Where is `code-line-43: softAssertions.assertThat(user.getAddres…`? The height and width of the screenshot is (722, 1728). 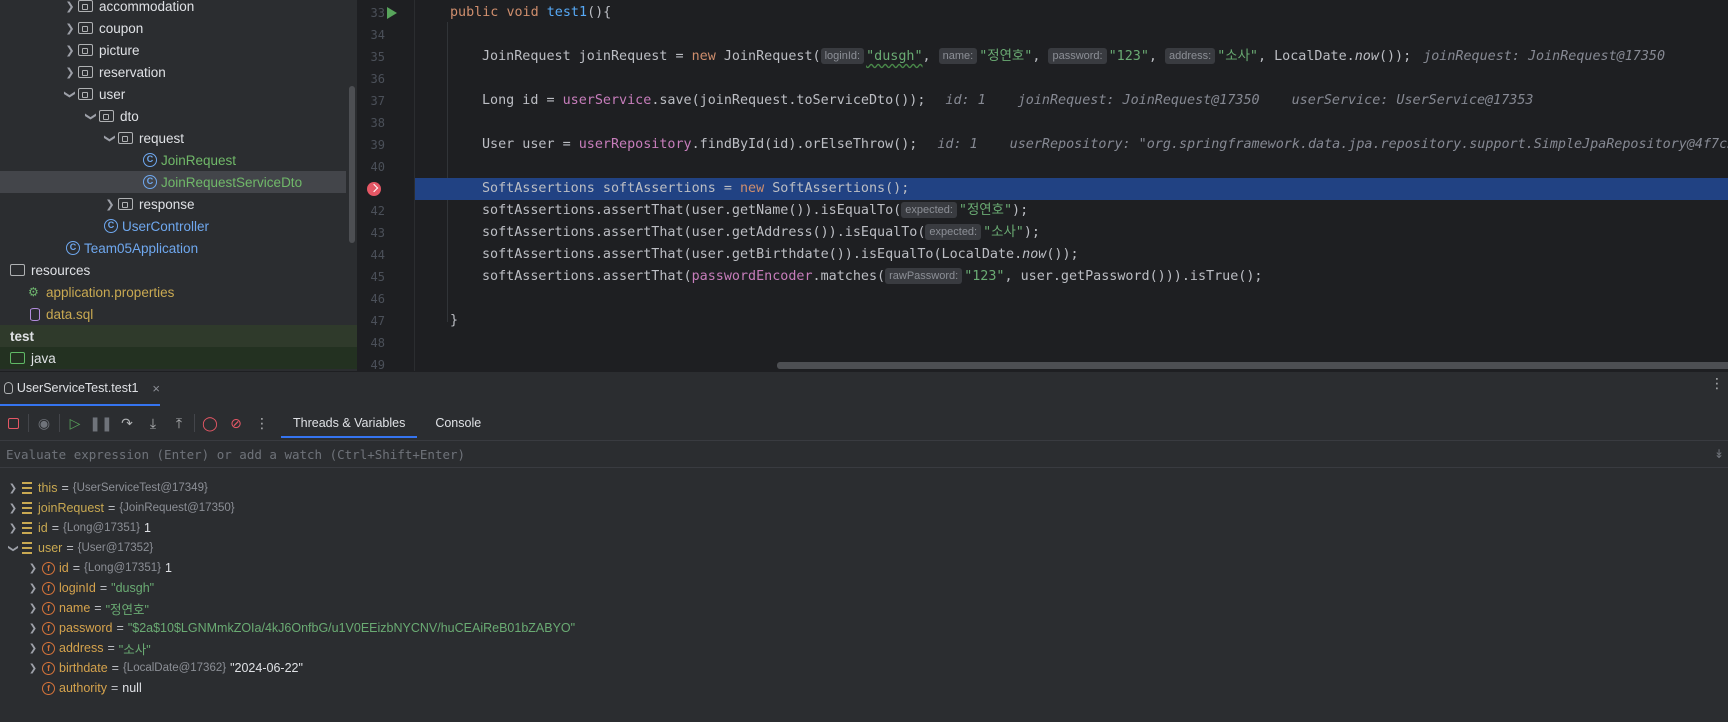 code-line-43: softAssertions.assertThat(user.getAddres… is located at coordinates (1071, 233).